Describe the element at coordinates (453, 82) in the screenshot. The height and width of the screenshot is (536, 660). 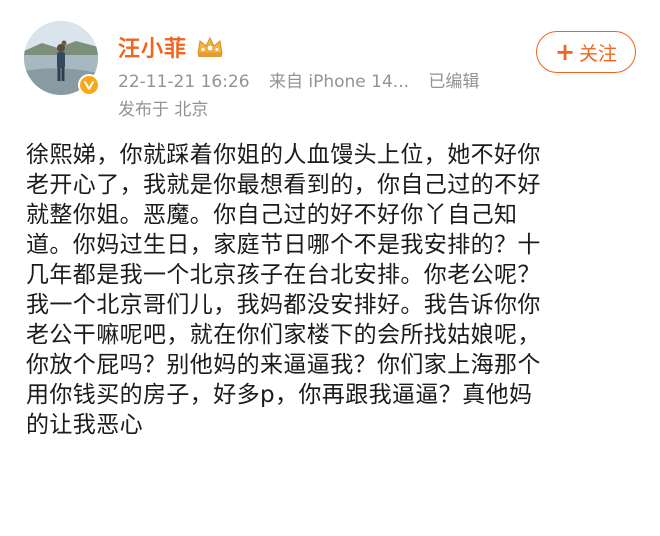
I see `edited-label: 已编辑` at that location.